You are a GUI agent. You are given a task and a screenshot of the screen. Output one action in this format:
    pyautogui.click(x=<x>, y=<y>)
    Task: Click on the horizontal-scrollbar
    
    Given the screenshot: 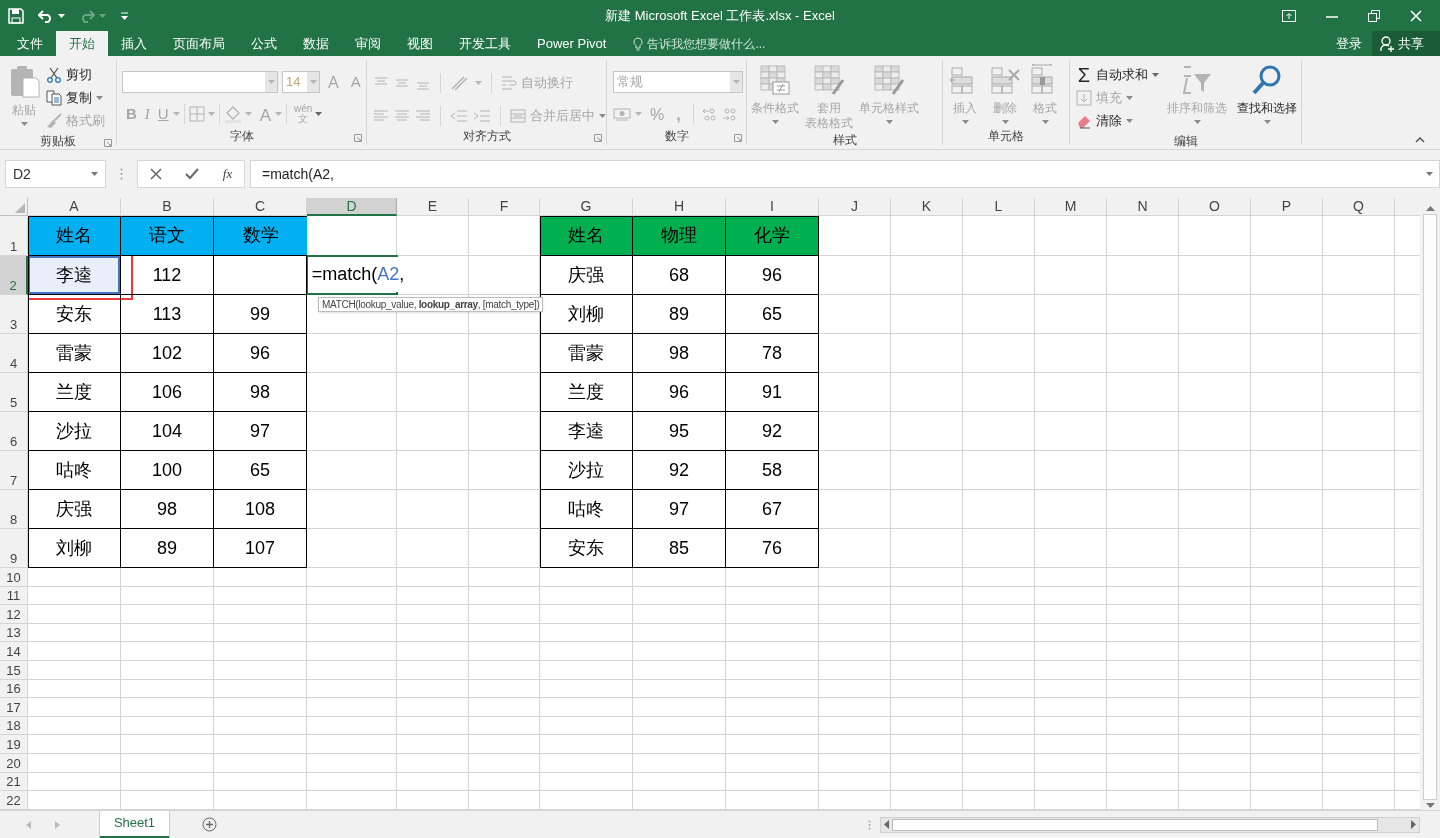 What is the action you would take?
    pyautogui.click(x=1150, y=824)
    